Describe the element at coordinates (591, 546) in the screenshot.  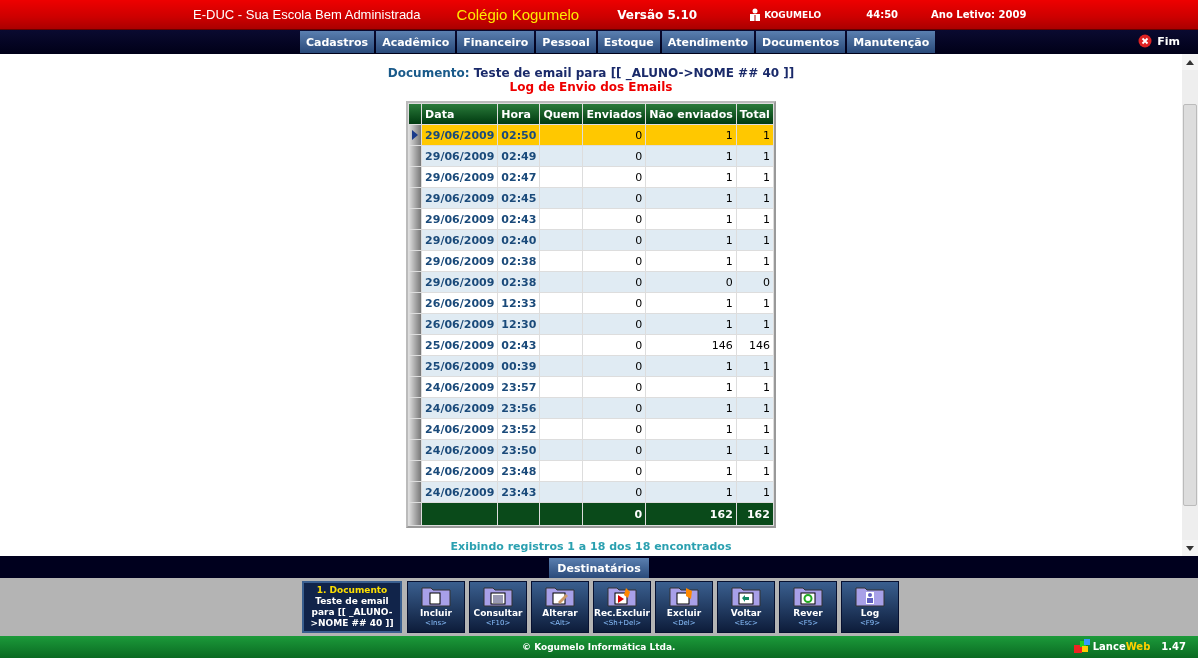
I see `records-info: Exibindo registros 1 a 18 dos 18 encontrados` at that location.